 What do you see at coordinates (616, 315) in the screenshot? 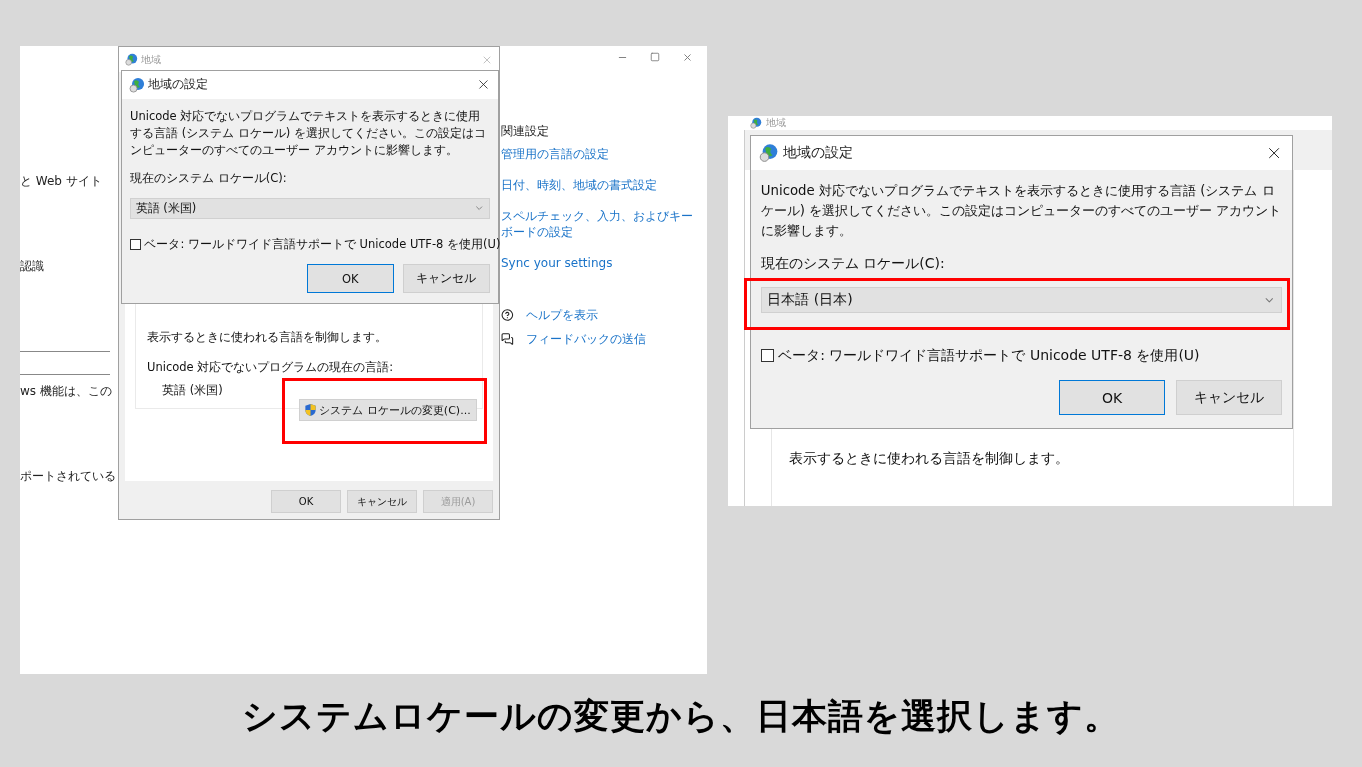
I see `help-link: ヘルプを表示` at bounding box center [616, 315].